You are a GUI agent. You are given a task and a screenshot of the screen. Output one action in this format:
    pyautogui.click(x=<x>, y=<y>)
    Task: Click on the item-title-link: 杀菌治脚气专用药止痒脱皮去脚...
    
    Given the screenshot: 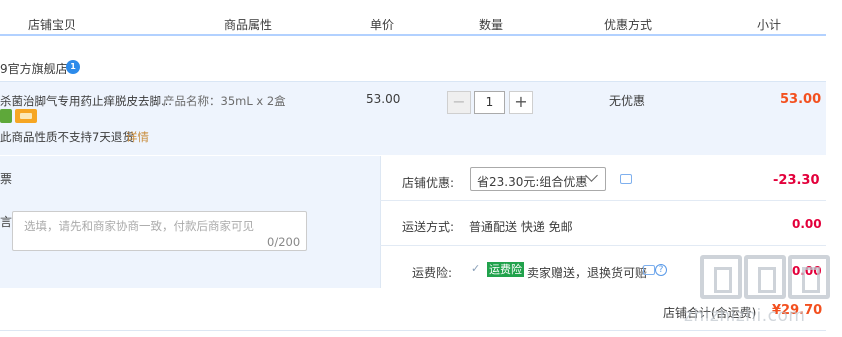 What is the action you would take?
    pyautogui.click(x=86, y=101)
    